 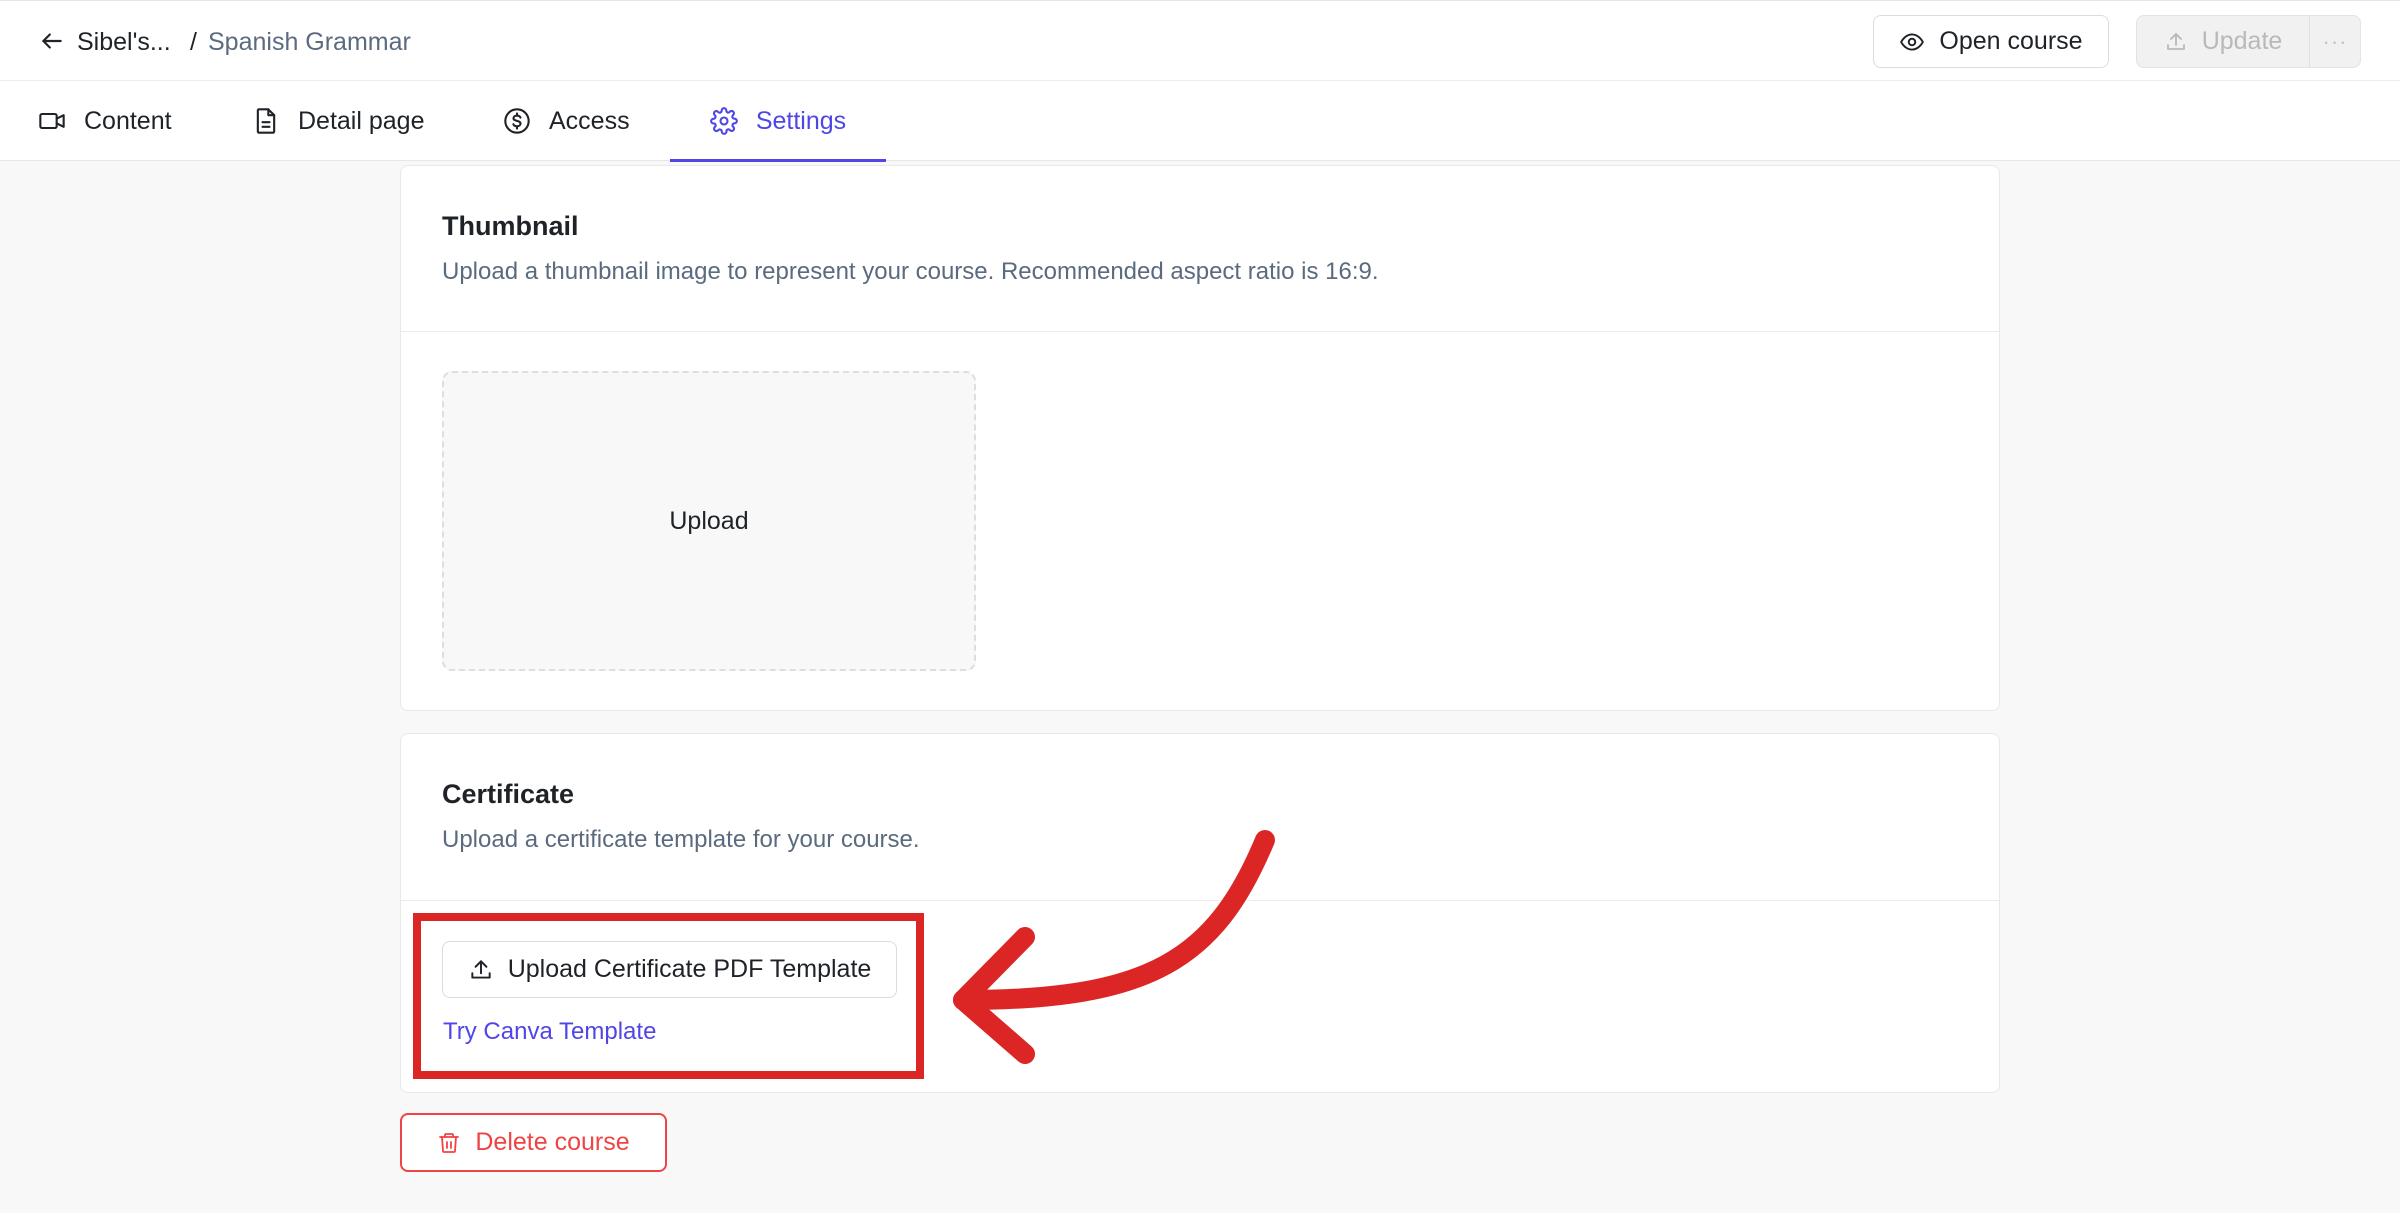 I want to click on update-button: Update, so click(x=2223, y=41).